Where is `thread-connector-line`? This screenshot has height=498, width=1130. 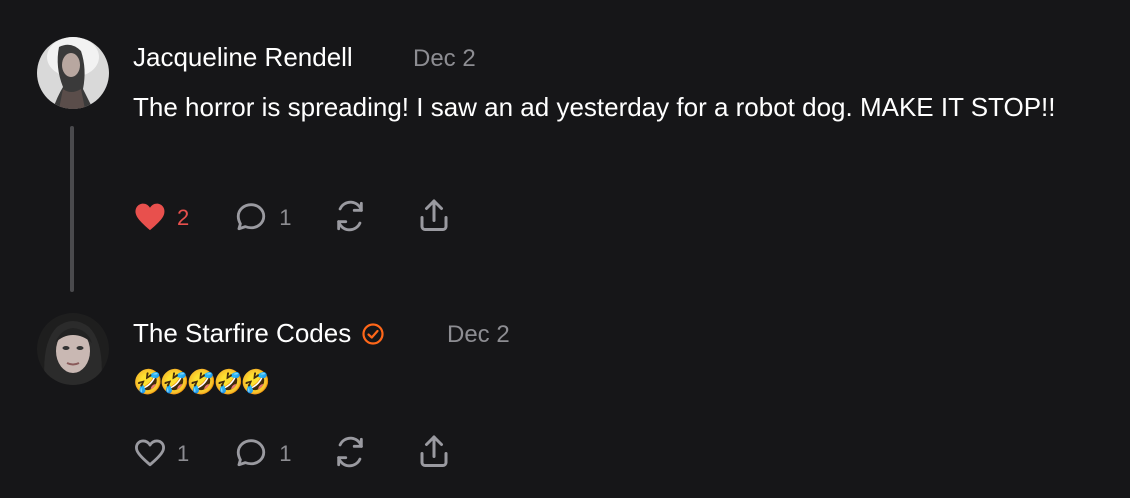
thread-connector-line is located at coordinates (72, 209).